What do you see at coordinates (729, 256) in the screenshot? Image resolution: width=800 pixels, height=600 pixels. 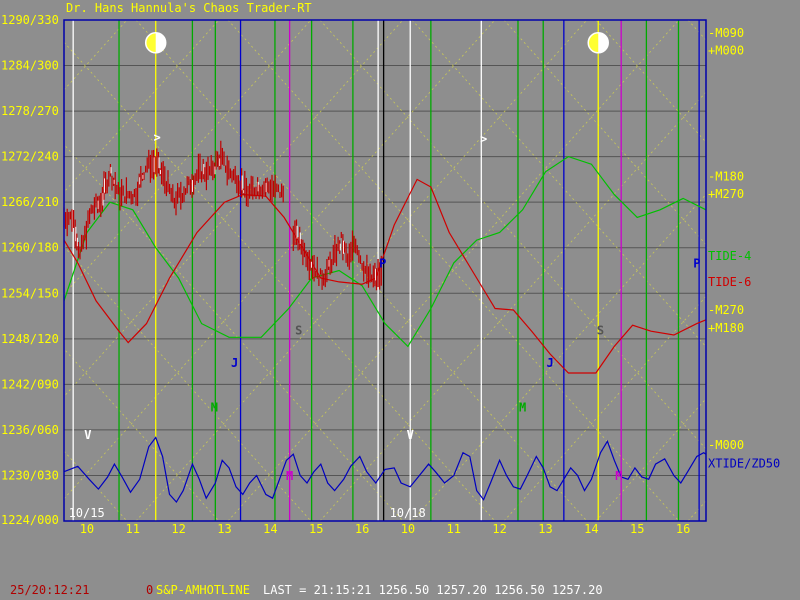 I see `right-label: TIDE-4` at bounding box center [729, 256].